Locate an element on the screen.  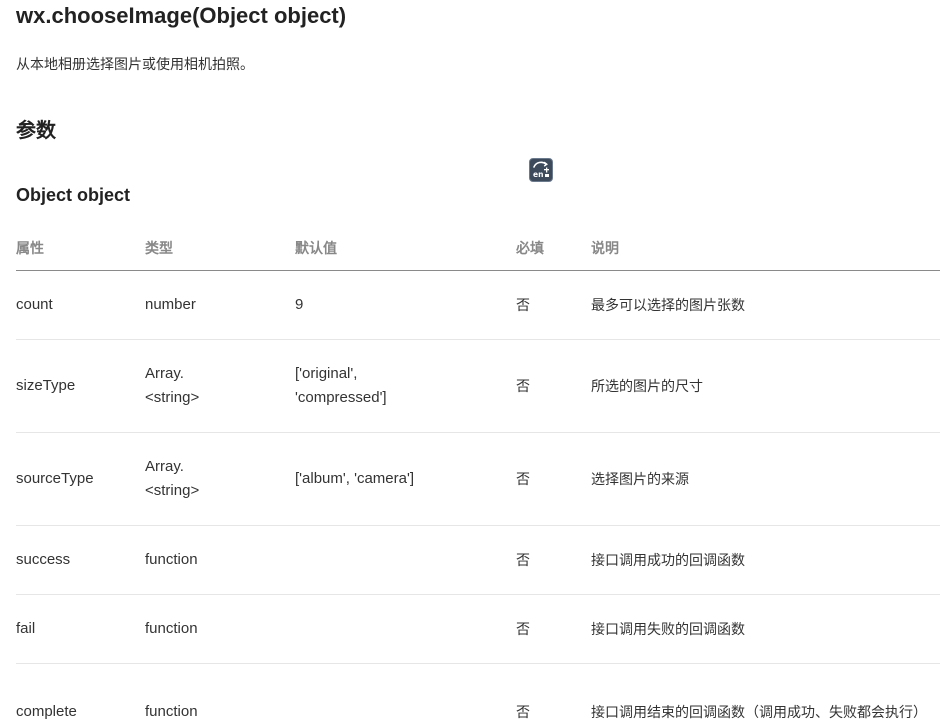
table-row: fail function 否 接口调用失败的回调函数 is located at coordinates (478, 629).